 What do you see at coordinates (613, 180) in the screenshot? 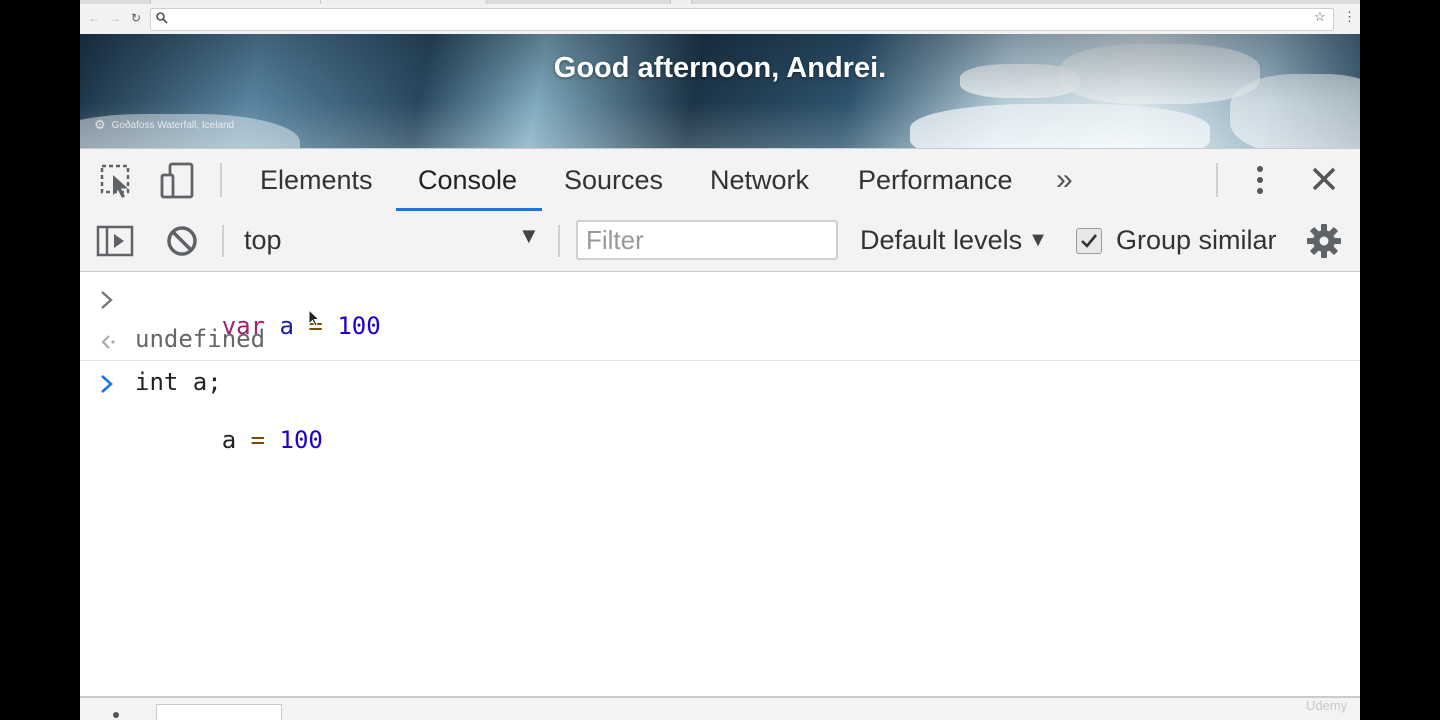
I see `tab-sources: Sources` at bounding box center [613, 180].